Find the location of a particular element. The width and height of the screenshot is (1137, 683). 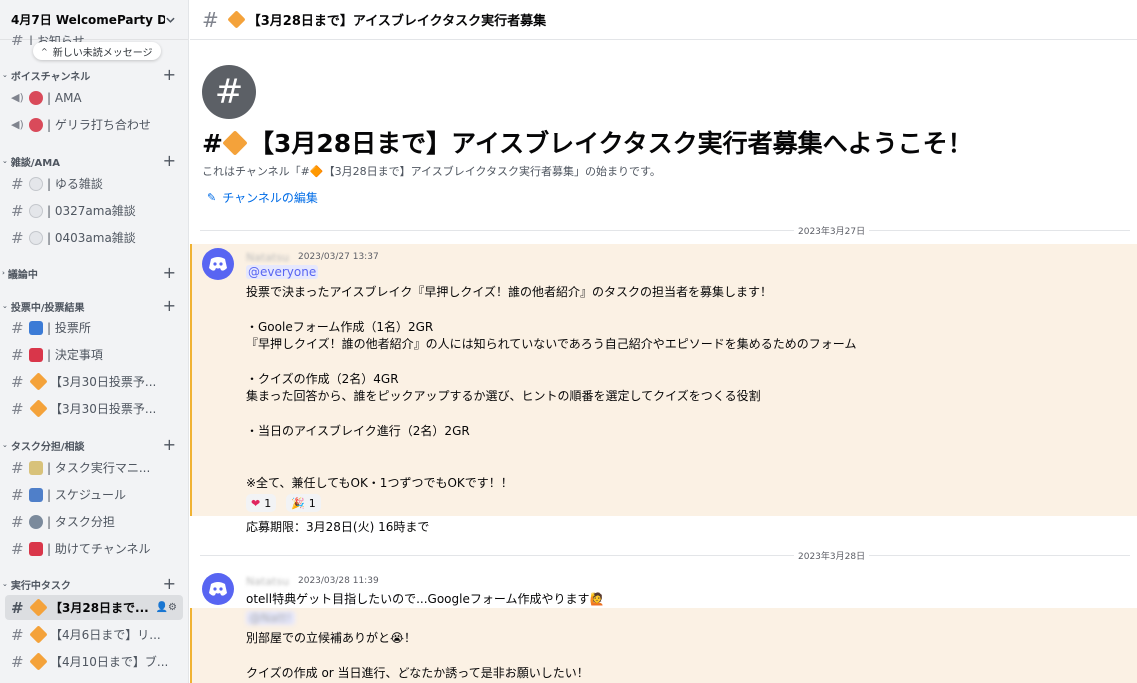

message-mention-line: @Natt! is located at coordinates (270, 618).